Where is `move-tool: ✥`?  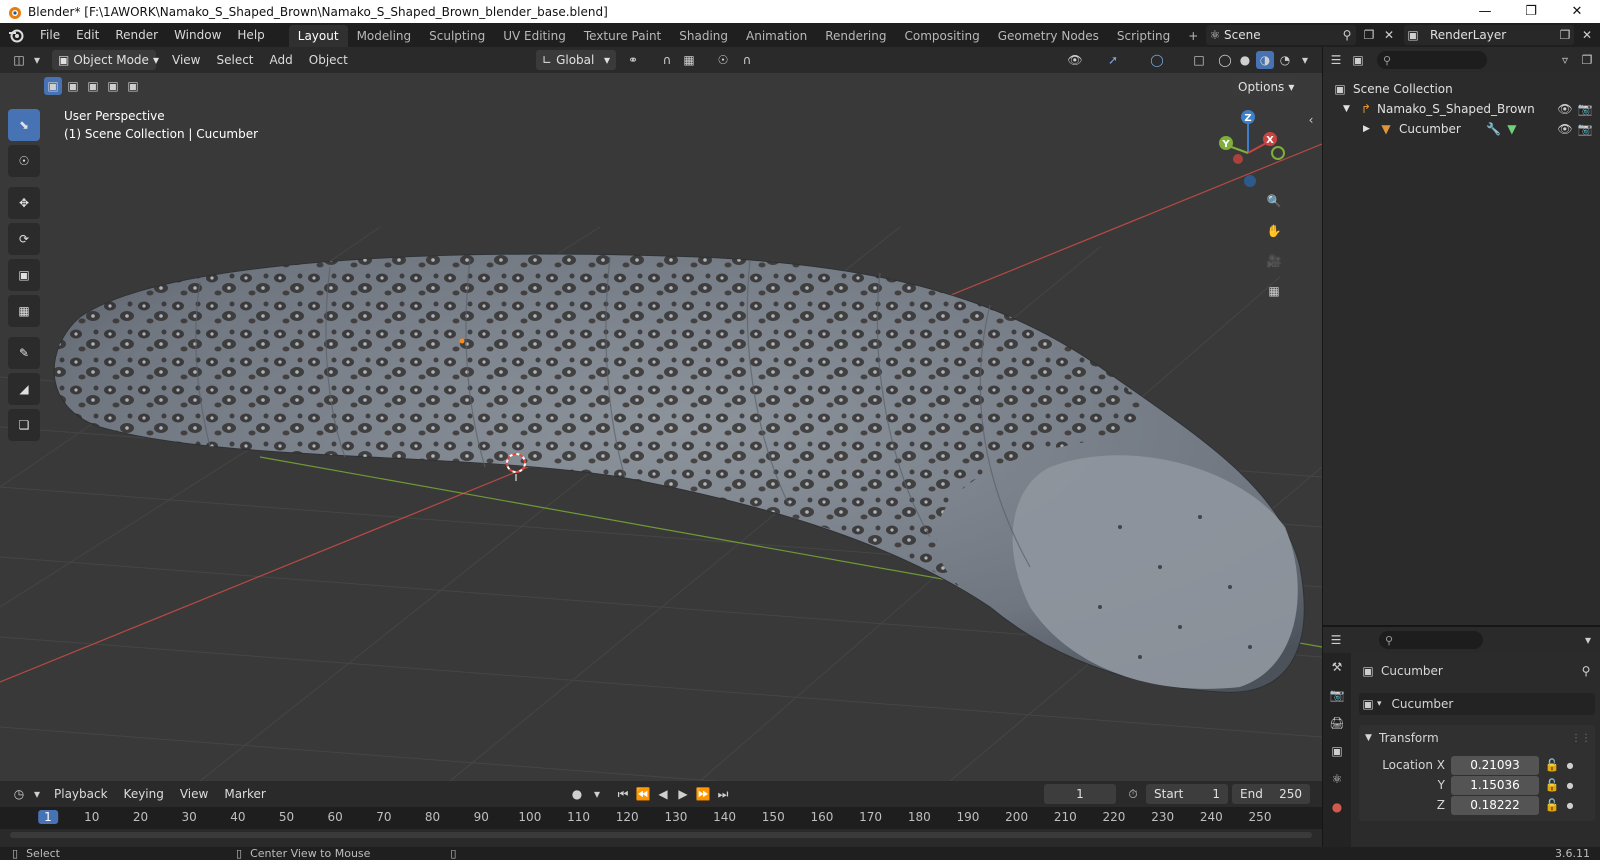
move-tool: ✥ is located at coordinates (24, 203).